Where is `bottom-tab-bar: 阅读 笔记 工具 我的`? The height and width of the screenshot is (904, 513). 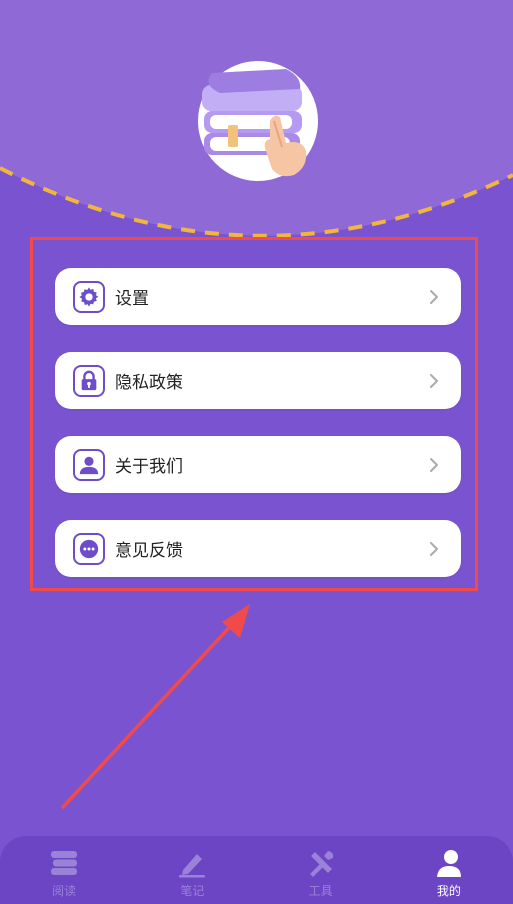 bottom-tab-bar: 阅读 笔记 工具 我的 is located at coordinates (256, 870).